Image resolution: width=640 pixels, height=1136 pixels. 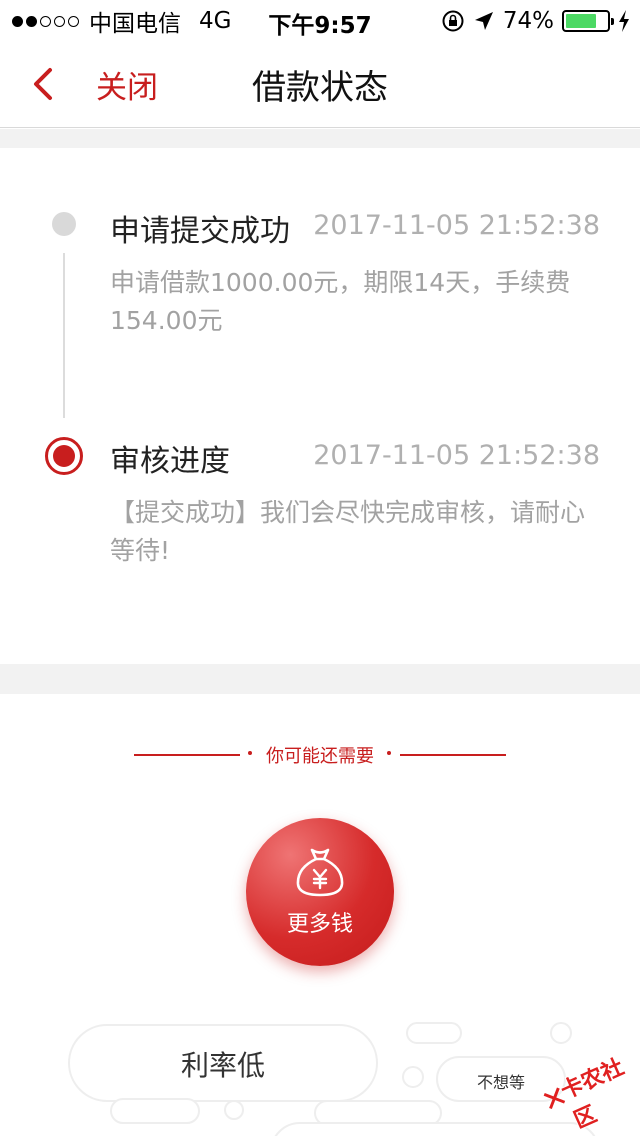 What do you see at coordinates (453, 21) in the screenshot?
I see `rotation-lock-icon` at bounding box center [453, 21].